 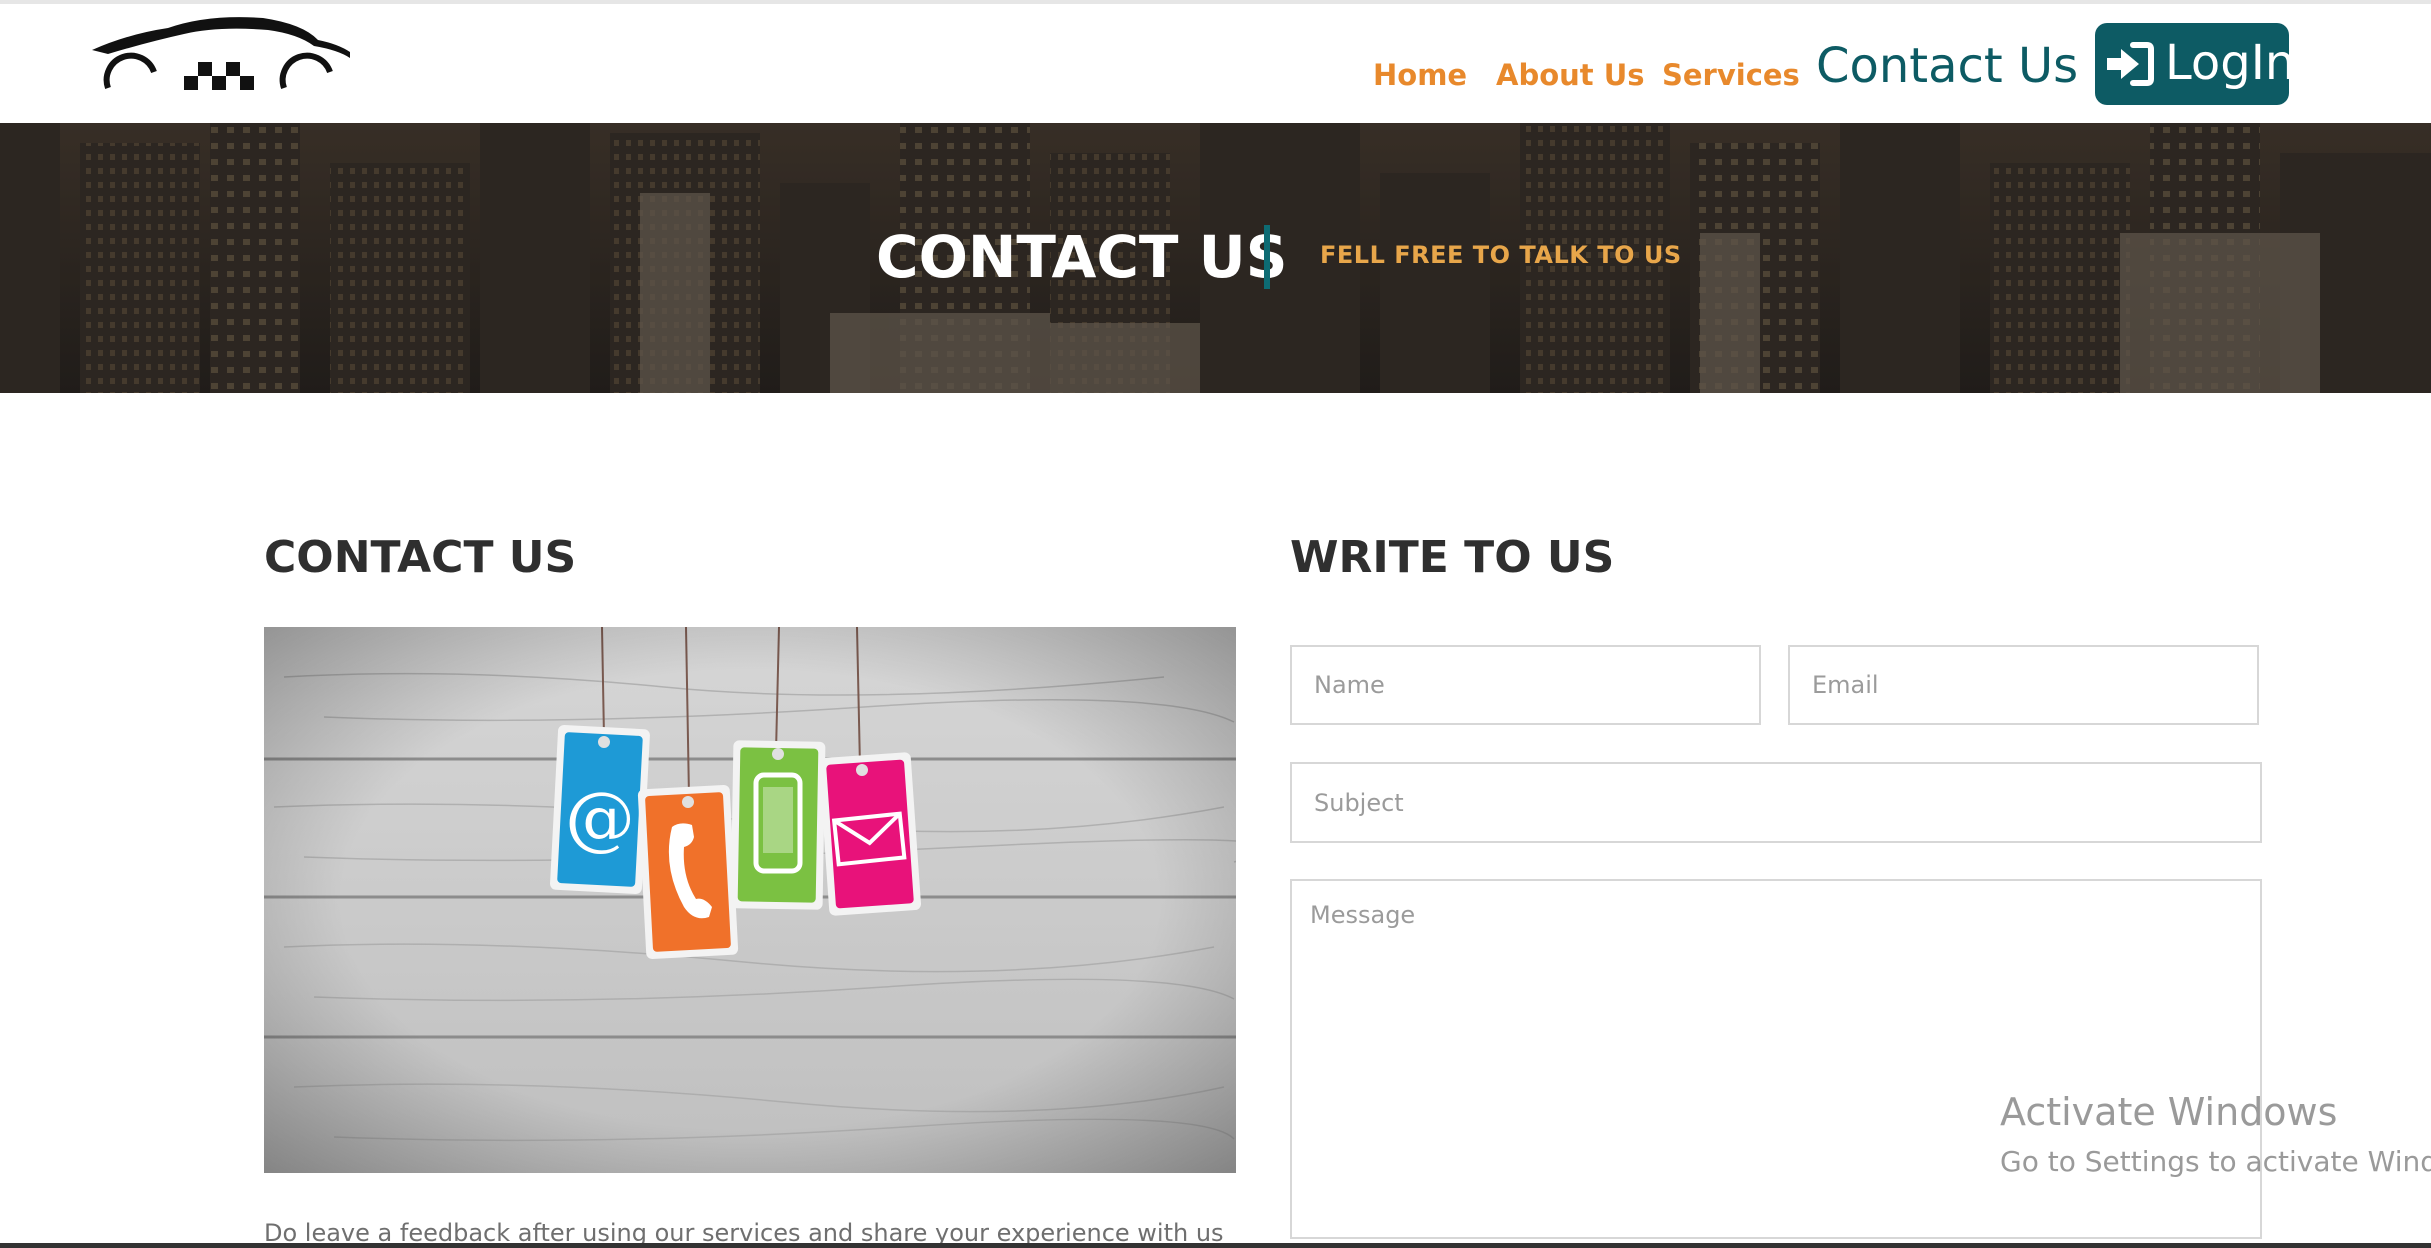 What do you see at coordinates (1215, 1245) in the screenshot?
I see `bottom-border` at bounding box center [1215, 1245].